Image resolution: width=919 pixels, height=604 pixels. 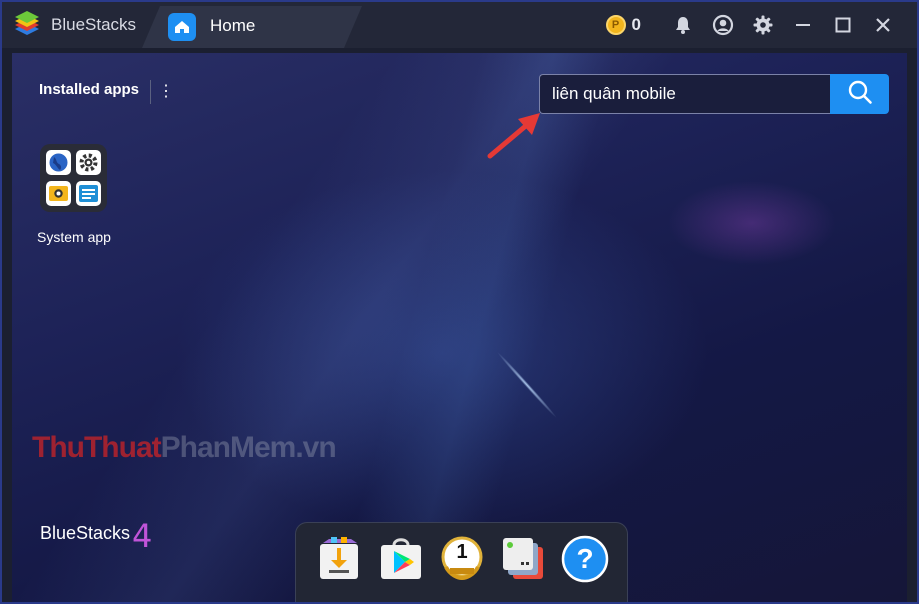 I want to click on watermark-part: PhanMem, so click(x=228, y=447).